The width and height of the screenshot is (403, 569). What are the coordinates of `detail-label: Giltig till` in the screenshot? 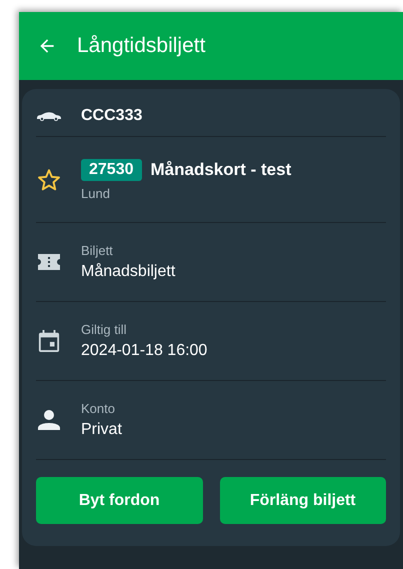 It's located at (104, 329).